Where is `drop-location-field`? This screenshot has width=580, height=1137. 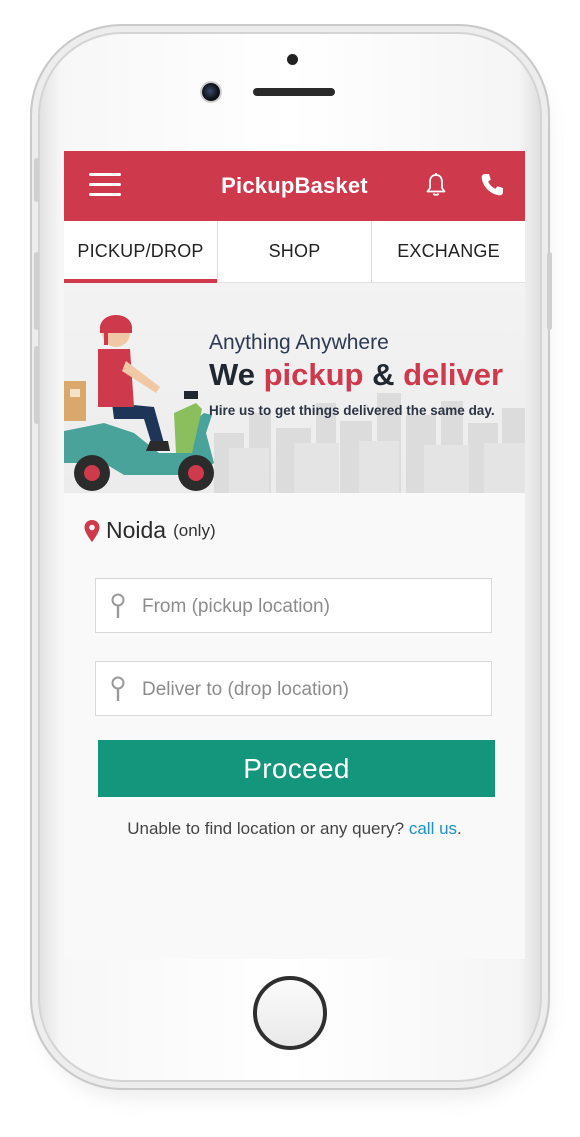
drop-location-field is located at coordinates (293, 688).